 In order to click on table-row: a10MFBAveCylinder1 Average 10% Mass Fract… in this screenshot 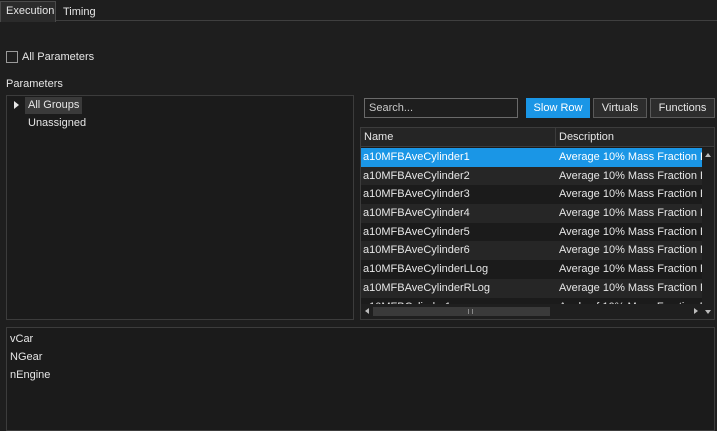, I will do `click(531, 157)`.